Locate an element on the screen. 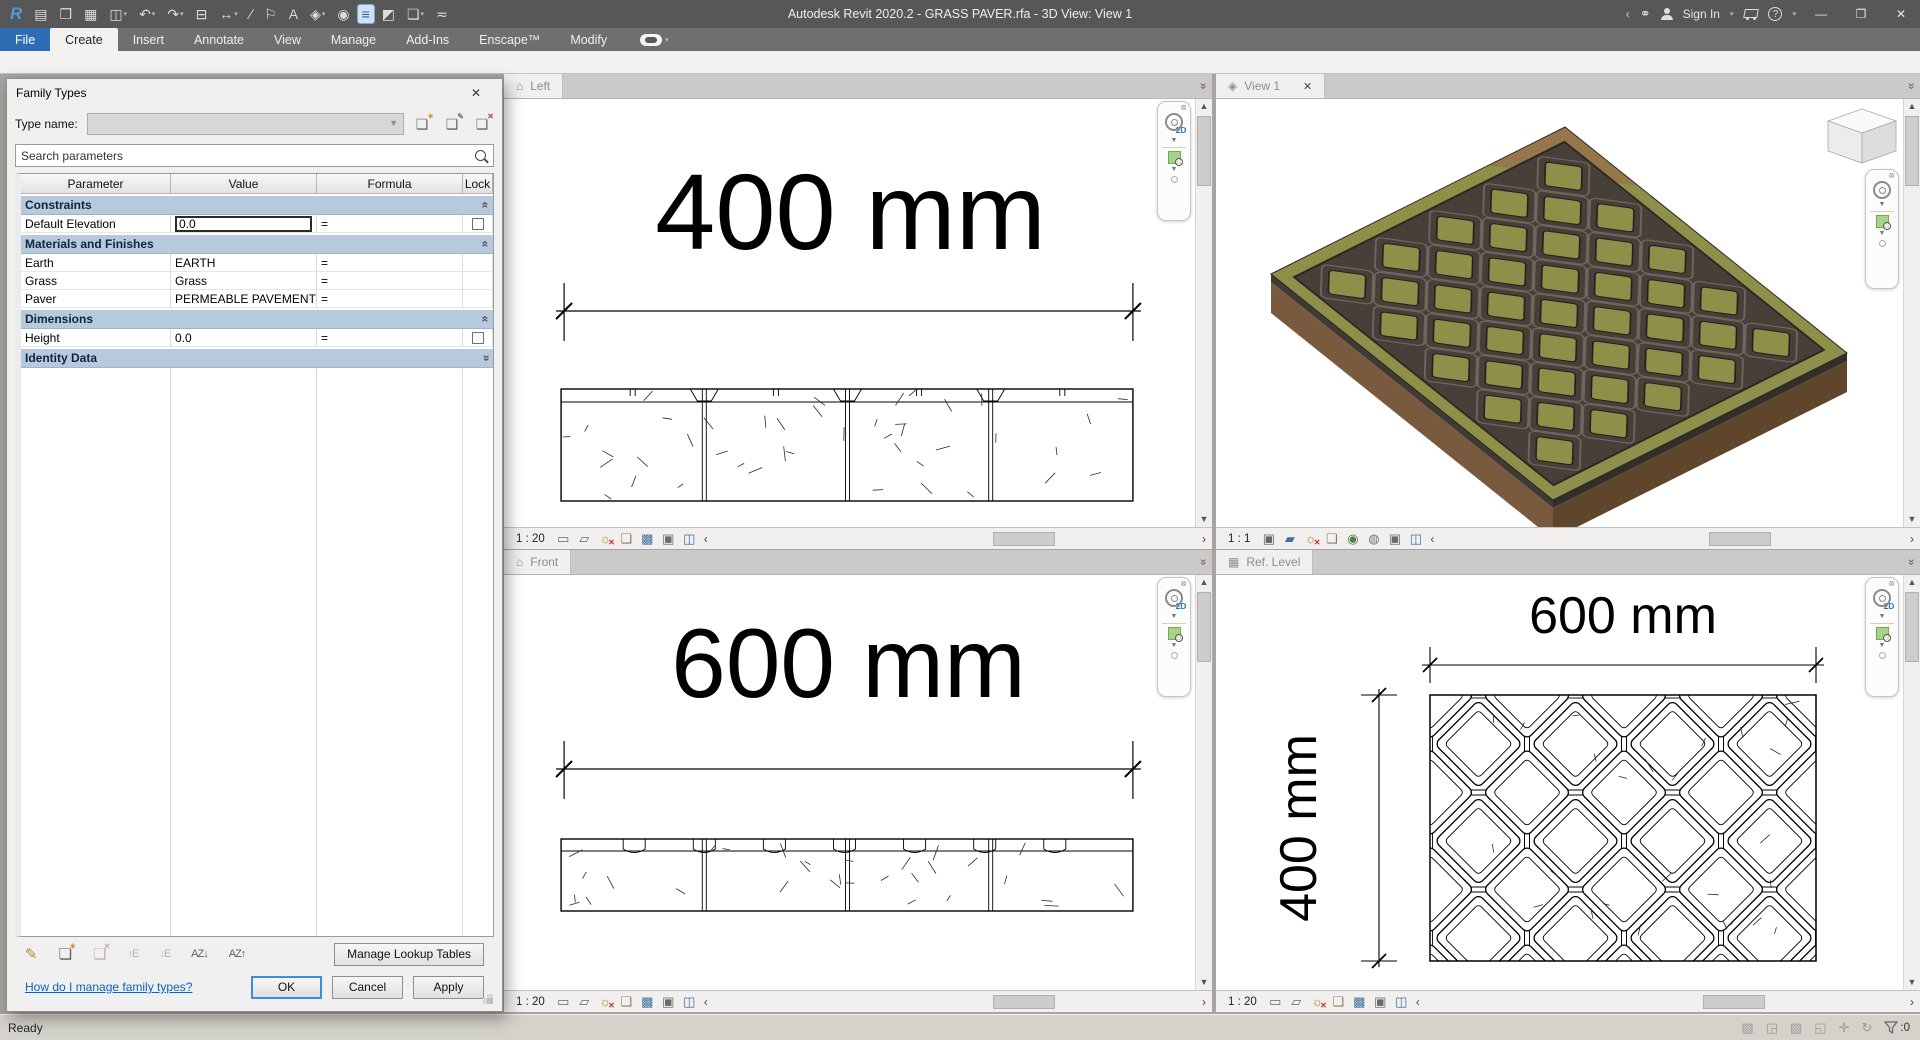 The width and height of the screenshot is (1920, 1040). ribbon-tab-manage: Manage is located at coordinates (353, 39).